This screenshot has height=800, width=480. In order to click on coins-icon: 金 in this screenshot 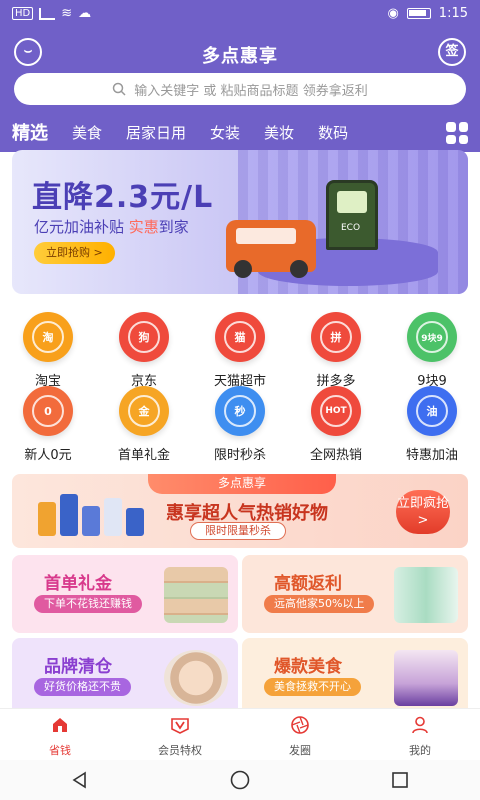, I will do `click(144, 411)`.